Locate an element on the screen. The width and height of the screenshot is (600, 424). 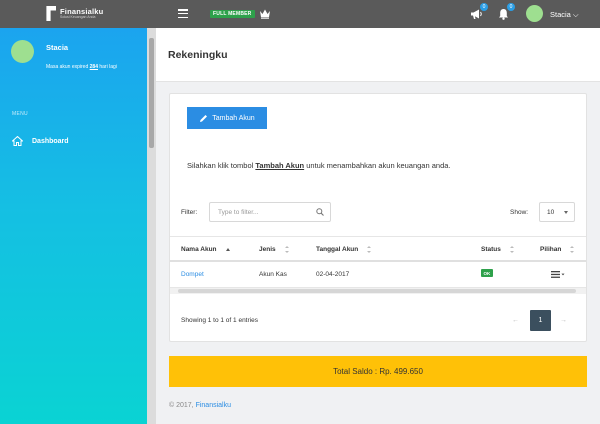
footer: © 2017, Finansialku is located at coordinates (200, 405).